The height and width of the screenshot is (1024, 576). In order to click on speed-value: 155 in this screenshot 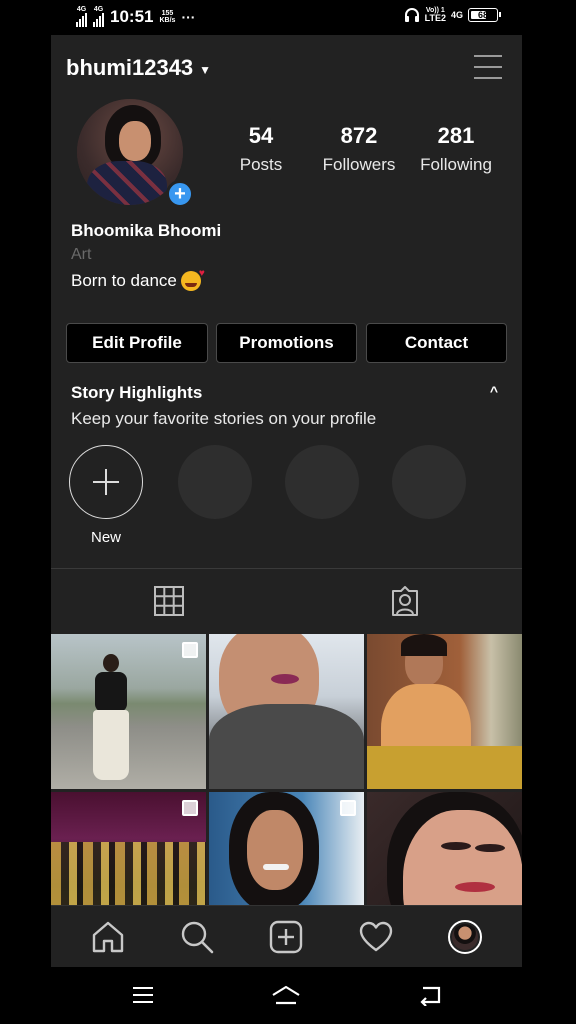, I will do `click(167, 13)`.